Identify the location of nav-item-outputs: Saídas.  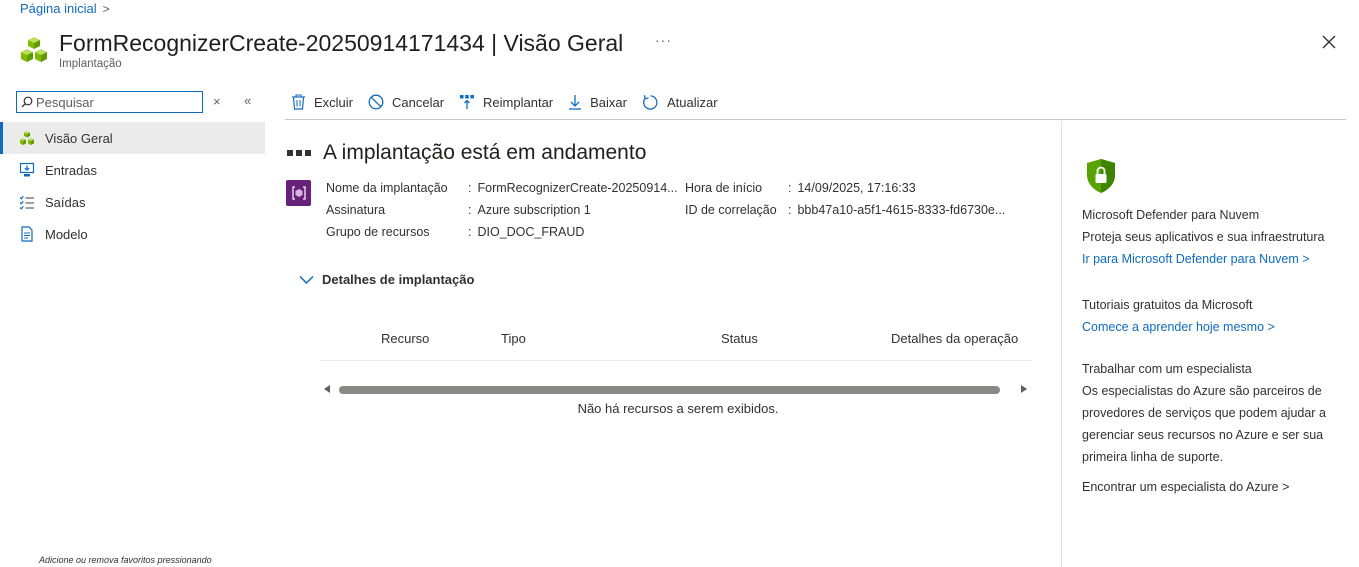
(132, 202).